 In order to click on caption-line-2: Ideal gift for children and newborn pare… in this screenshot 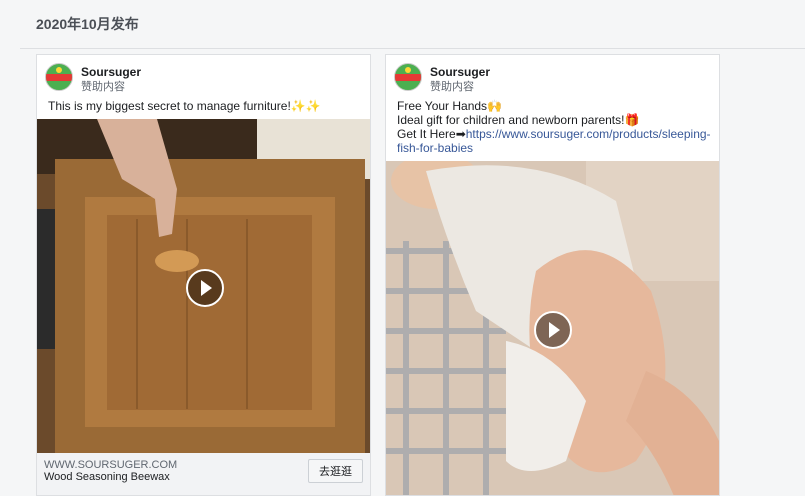, I will do `click(518, 120)`.